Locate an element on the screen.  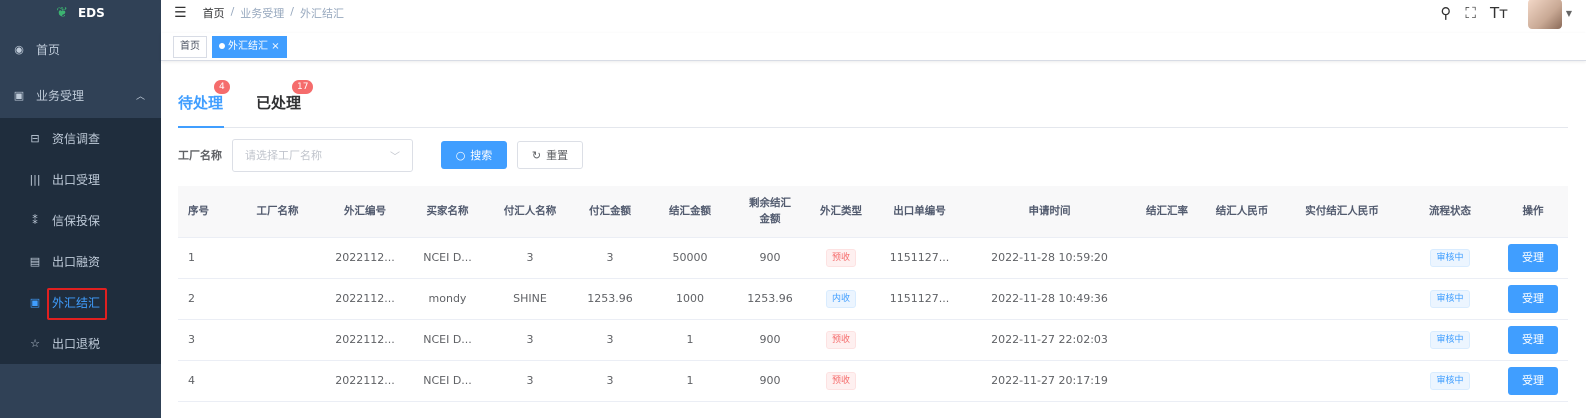
sidebar-item-tax-refund: ☆ 出口退税 is located at coordinates (80, 343).